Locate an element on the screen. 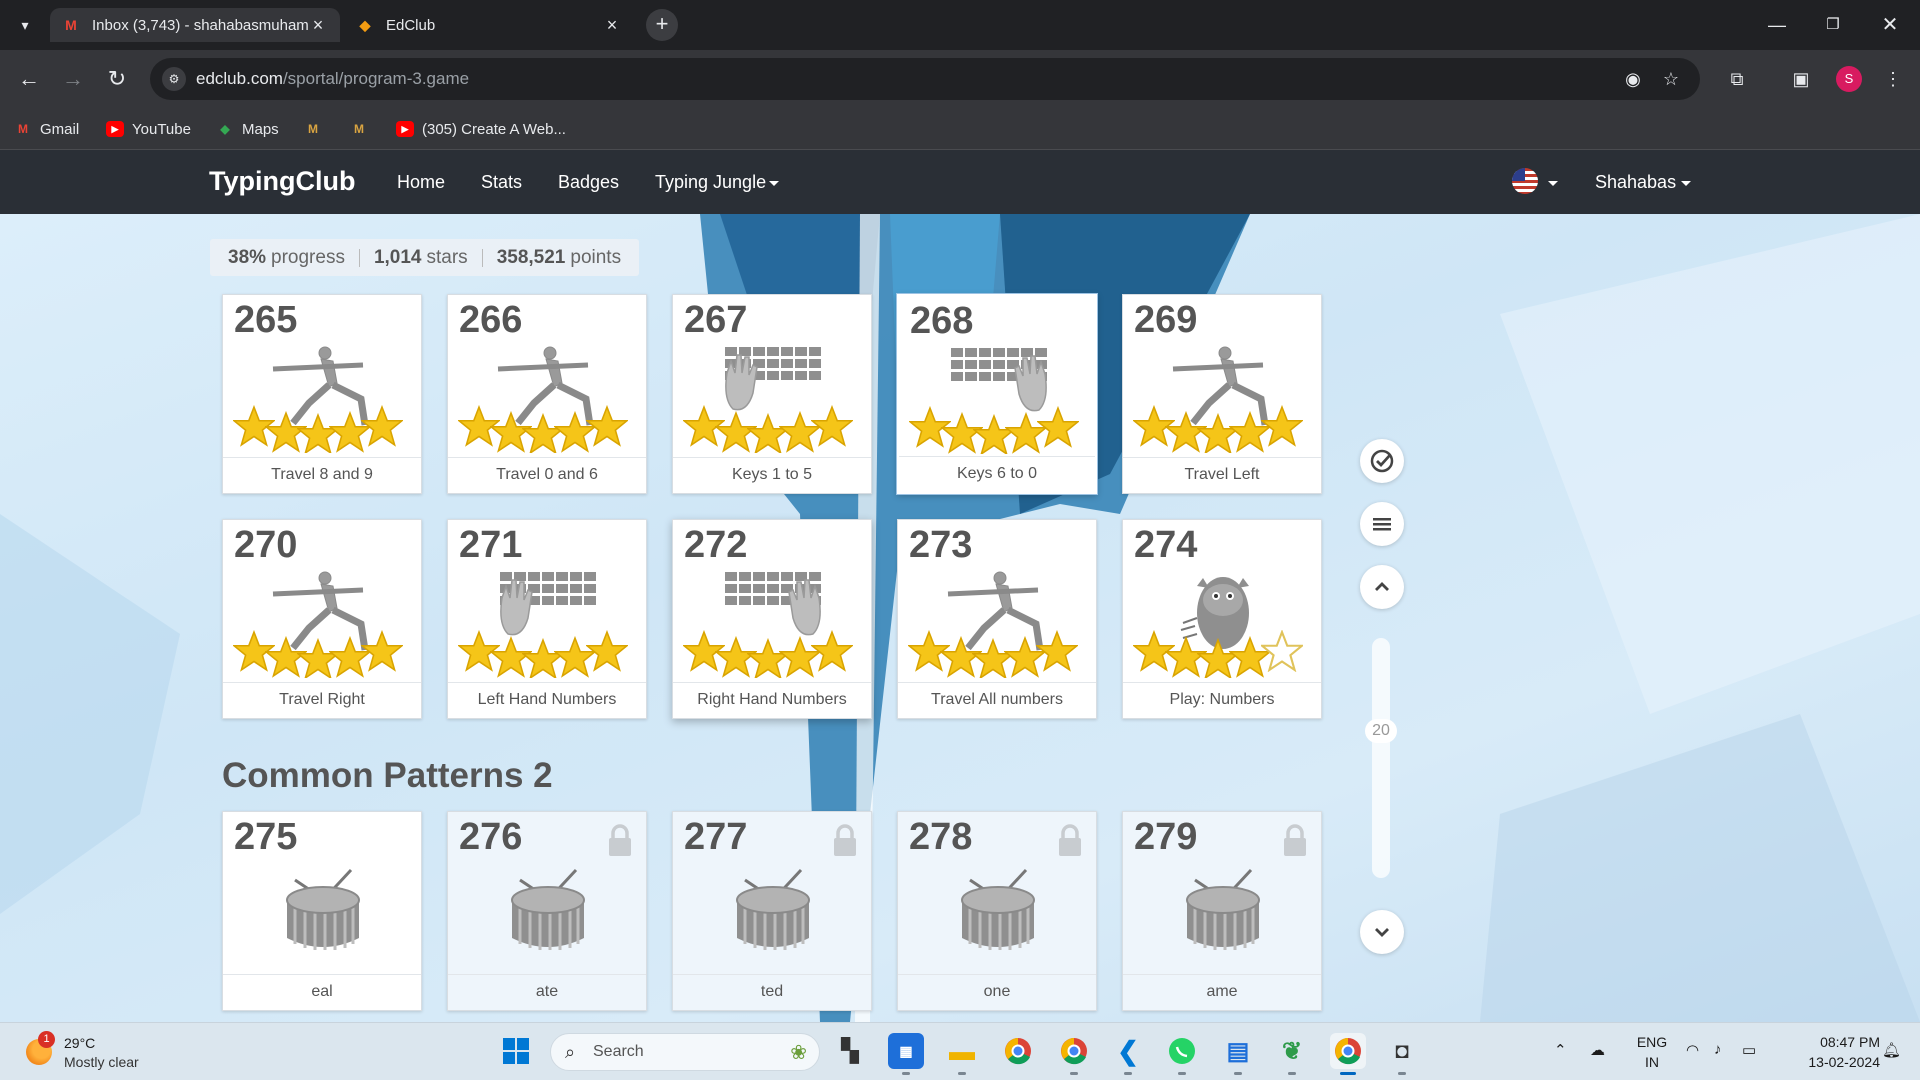  lesson-number: 272 is located at coordinates (716, 545).